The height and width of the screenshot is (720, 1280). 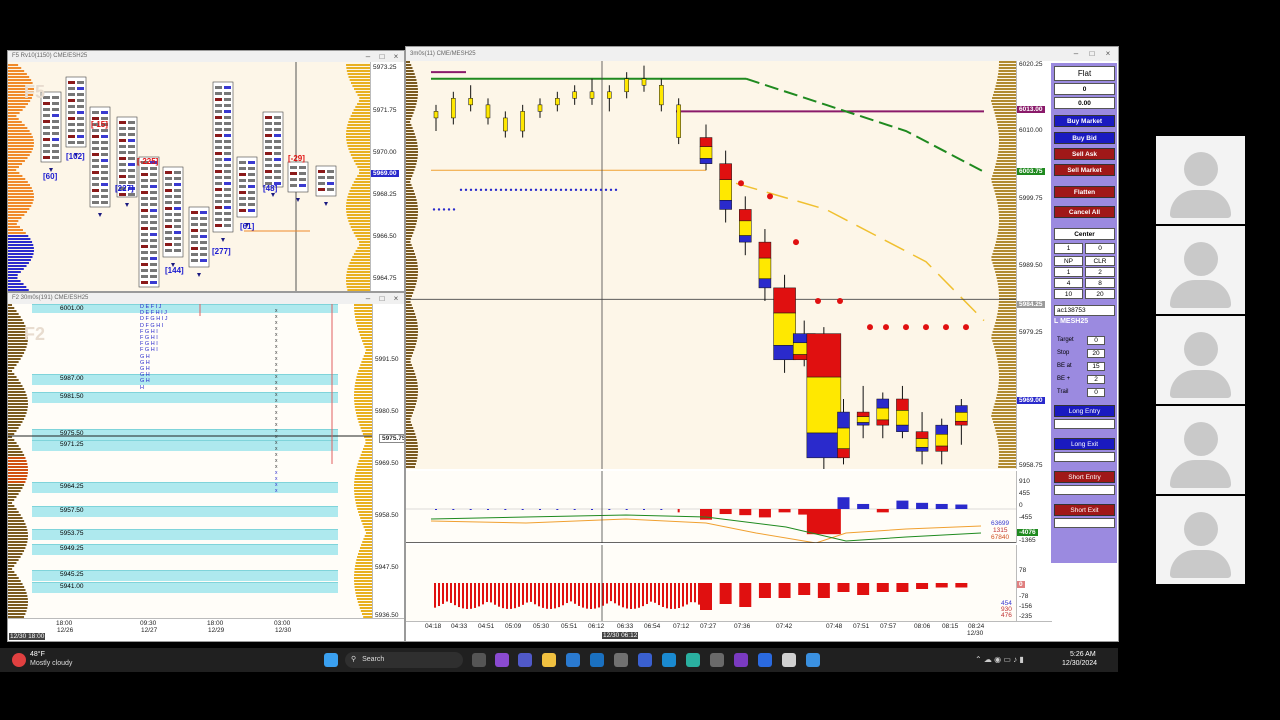 I want to click on np-button: NP, so click(x=1068, y=261).